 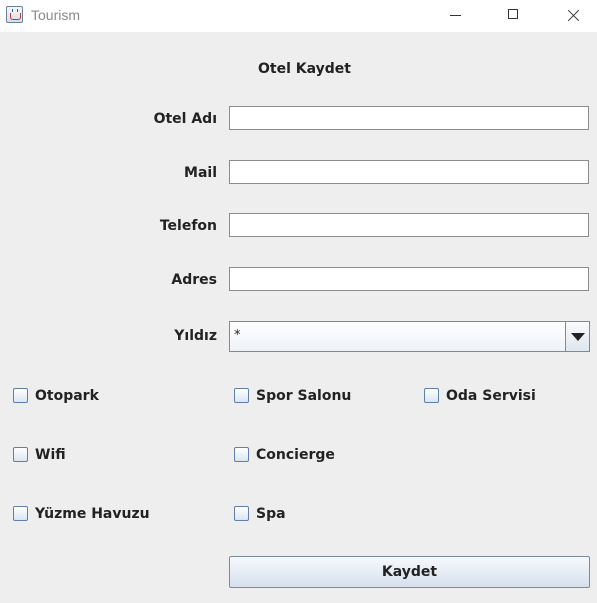 I want to click on pool-label: Yüzme Havuzu, so click(x=92, y=514).